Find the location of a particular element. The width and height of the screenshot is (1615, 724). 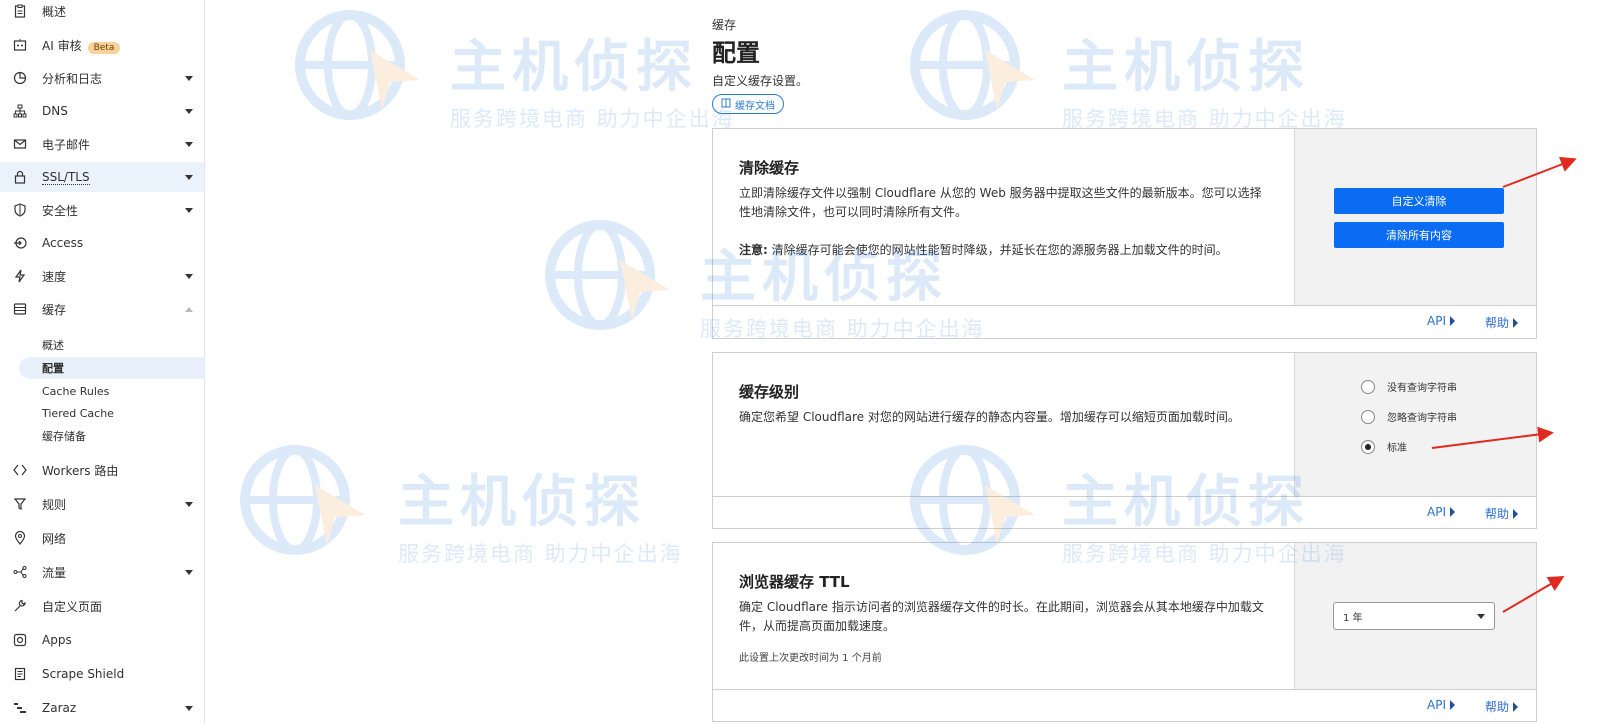

sidebar-item-dns: DNS is located at coordinates (102, 111).